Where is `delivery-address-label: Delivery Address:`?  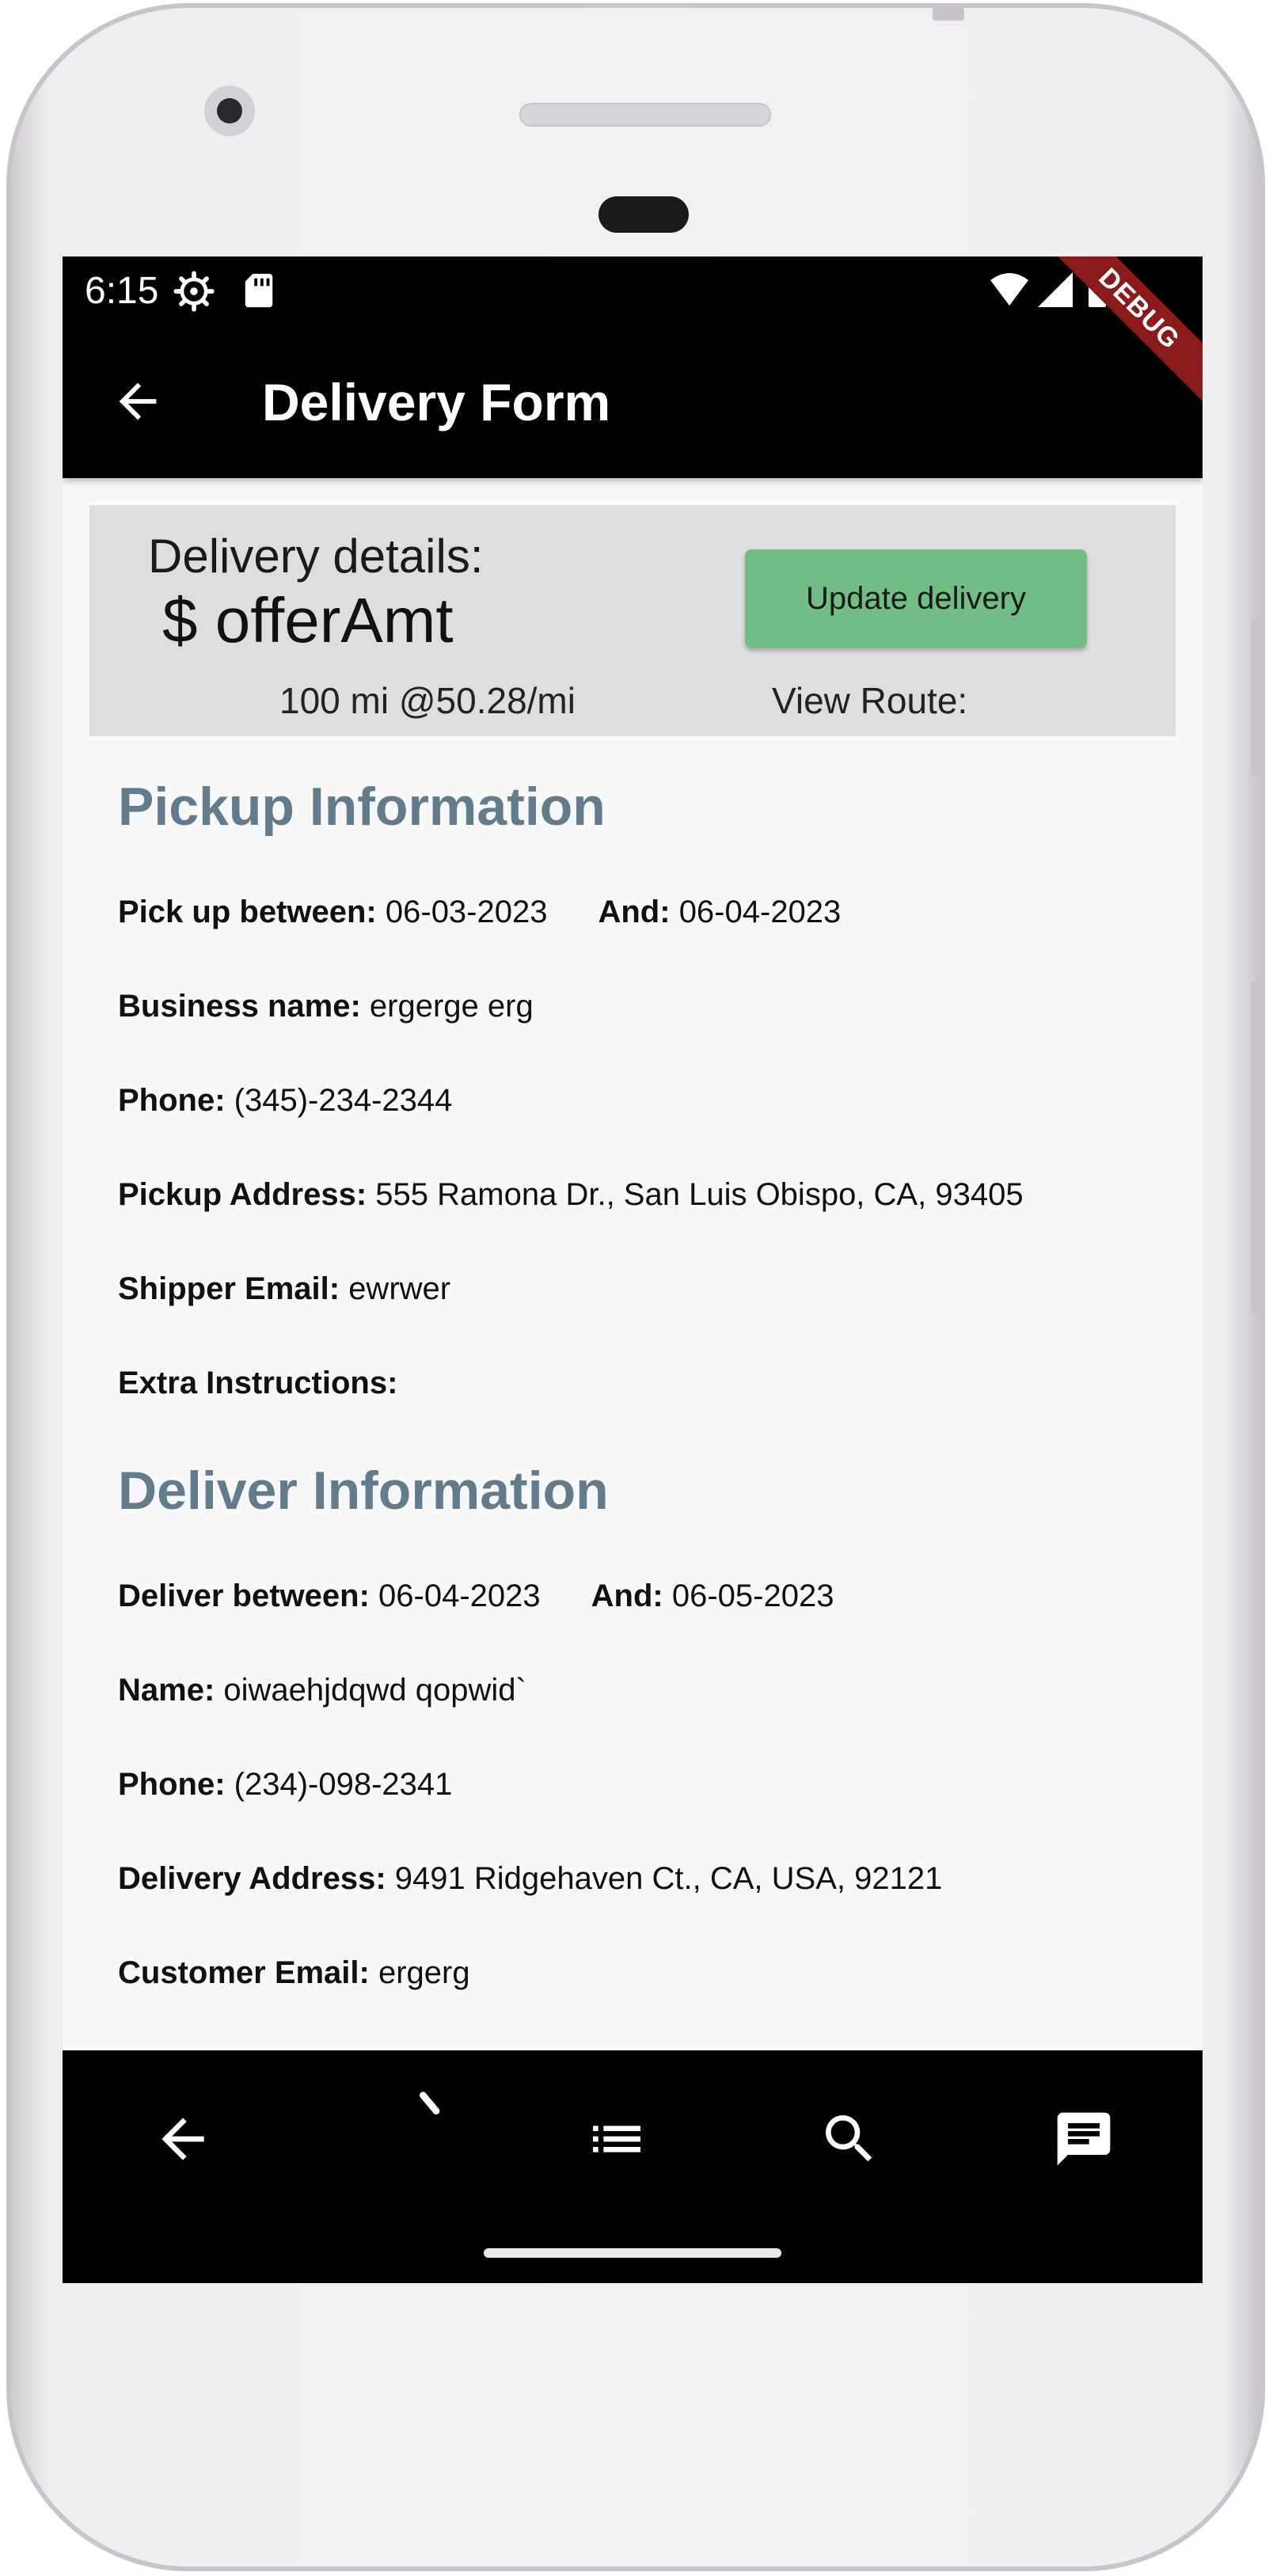 delivery-address-label: Delivery Address: is located at coordinates (252, 1878).